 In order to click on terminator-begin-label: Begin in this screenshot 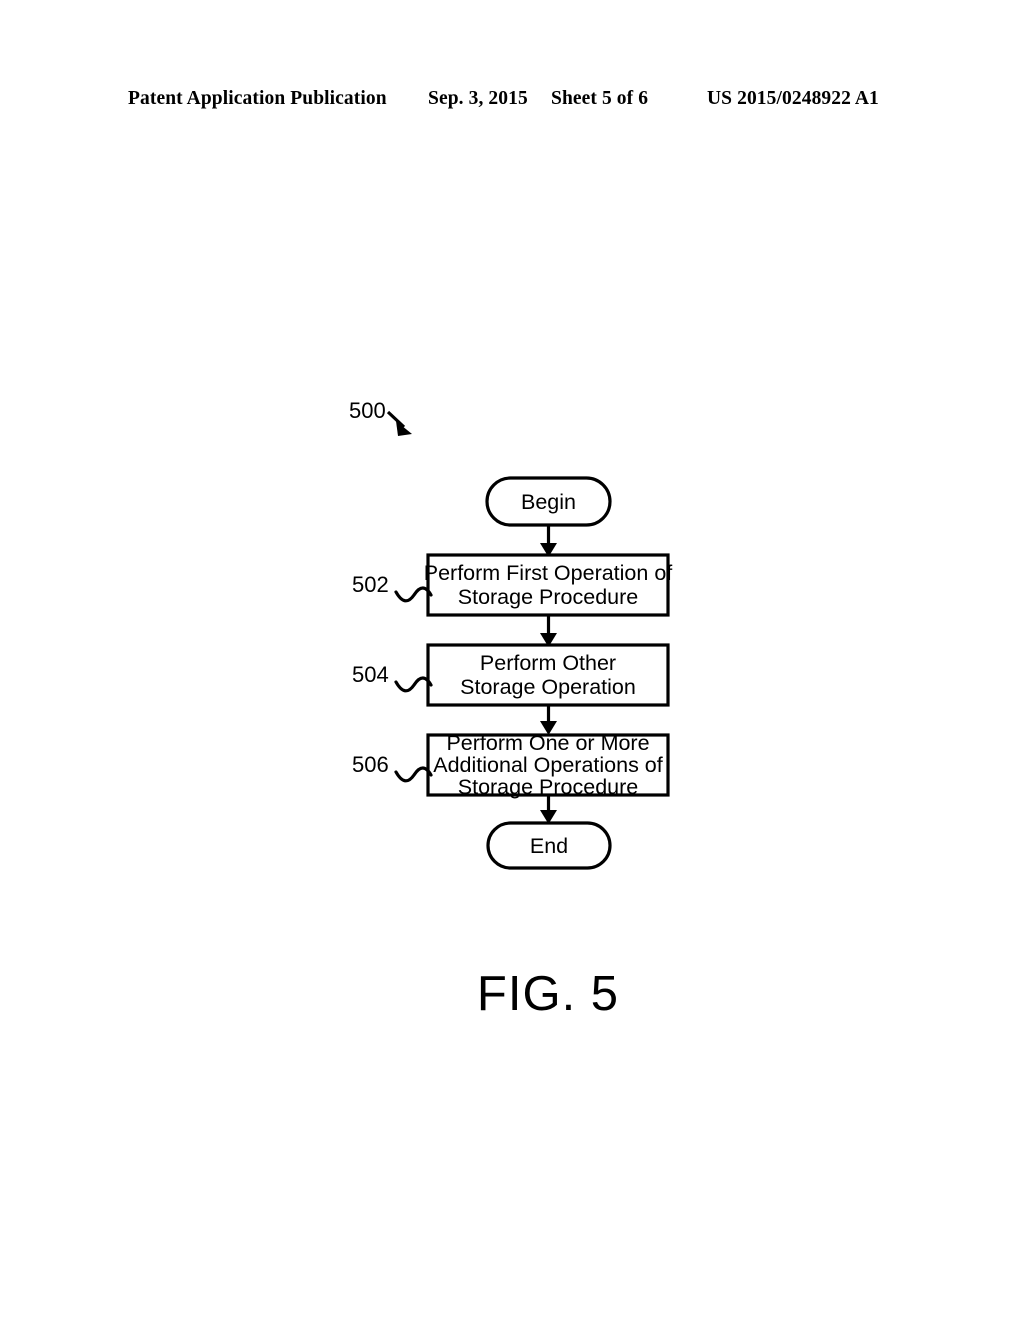, I will do `click(548, 502)`.